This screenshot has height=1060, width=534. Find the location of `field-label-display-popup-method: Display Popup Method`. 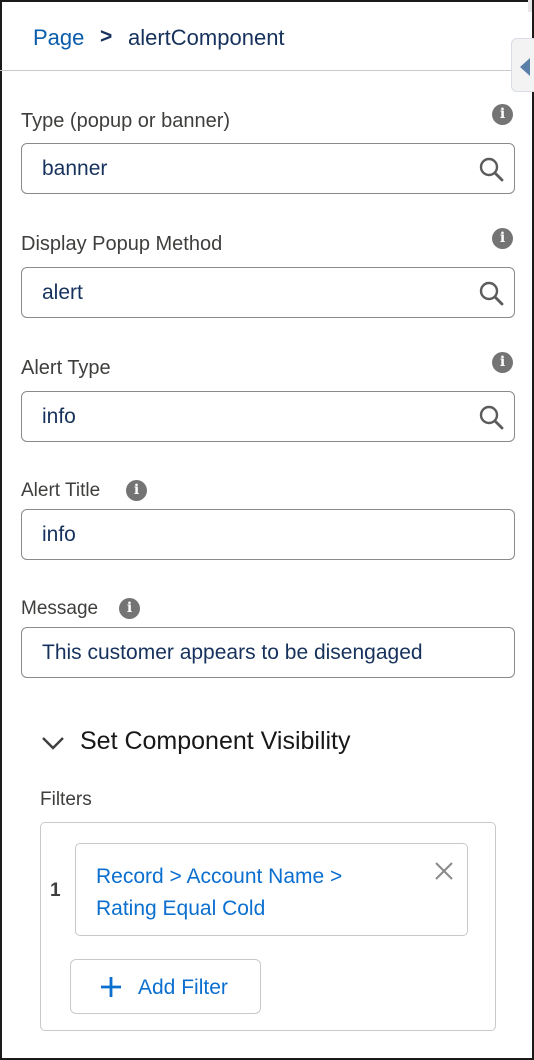

field-label-display-popup-method: Display Popup Method is located at coordinates (122, 244).